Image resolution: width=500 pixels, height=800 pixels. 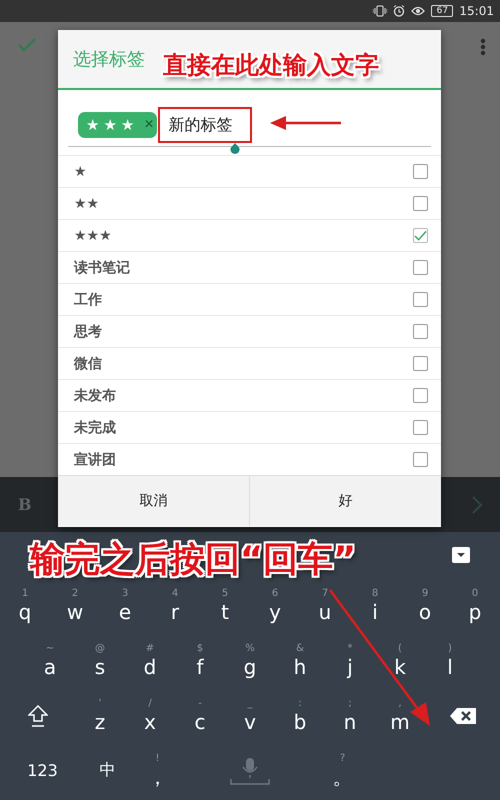 I want to click on tag-list-item: 微信, so click(x=249, y=363).